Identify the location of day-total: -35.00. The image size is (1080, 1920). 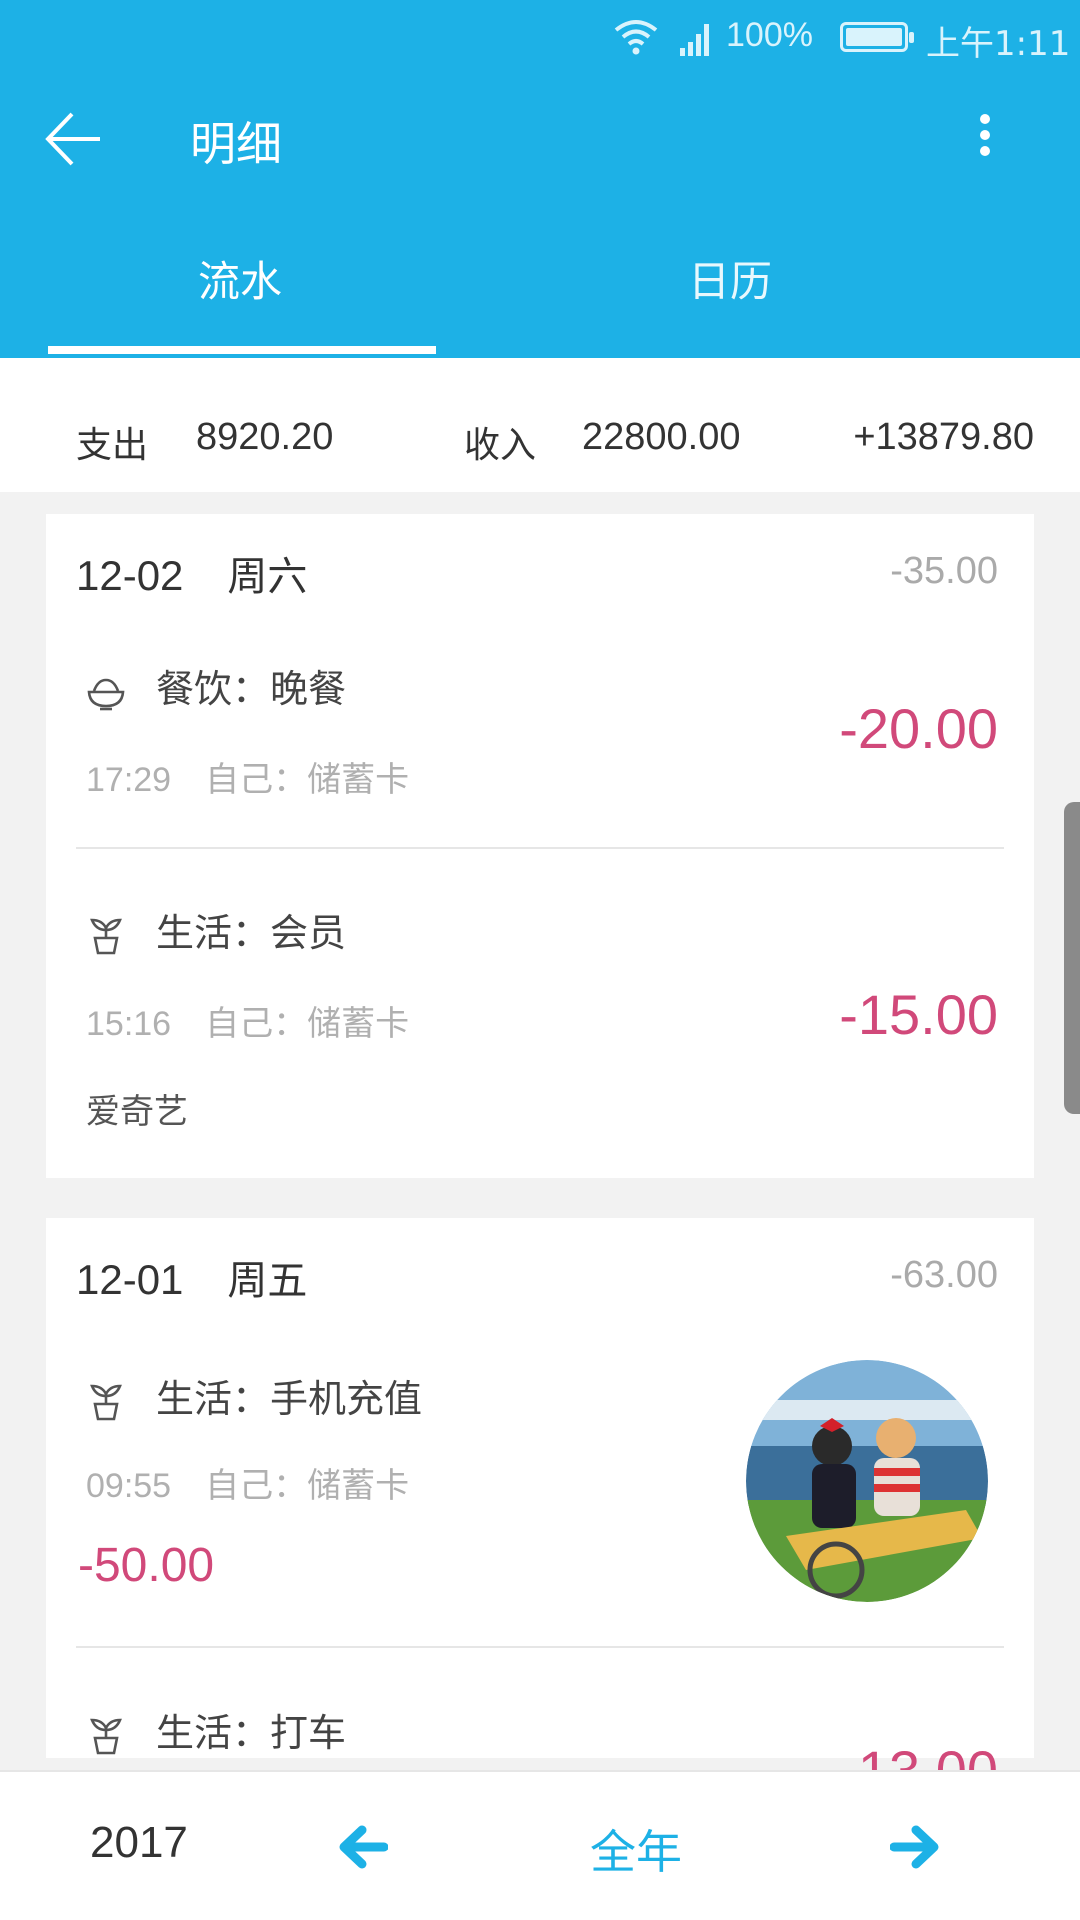
(944, 571).